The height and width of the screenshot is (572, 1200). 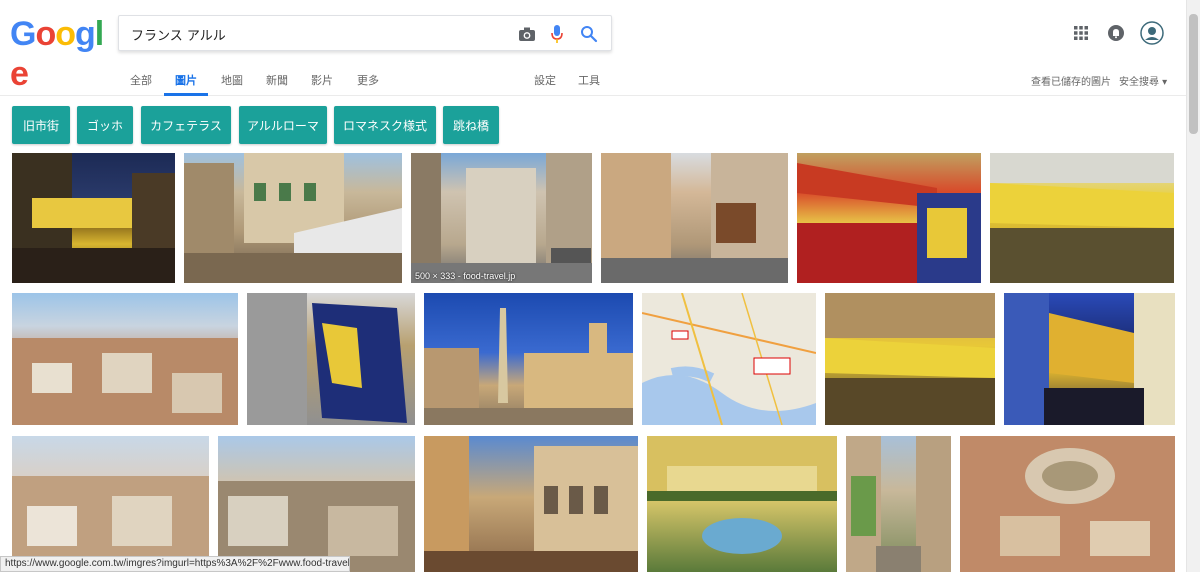 What do you see at coordinates (465, 276) in the screenshot?
I see `image-caption: 500 × 333 - food-travel.jp` at bounding box center [465, 276].